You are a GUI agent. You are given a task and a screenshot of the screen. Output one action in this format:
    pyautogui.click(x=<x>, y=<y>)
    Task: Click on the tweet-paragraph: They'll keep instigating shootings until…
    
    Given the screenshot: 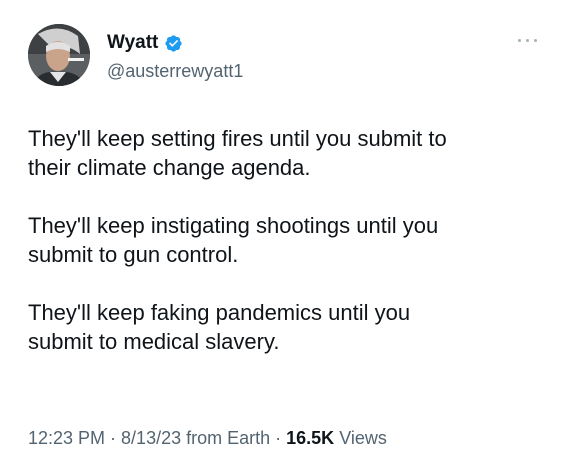 What is the action you would take?
    pyautogui.click(x=233, y=240)
    